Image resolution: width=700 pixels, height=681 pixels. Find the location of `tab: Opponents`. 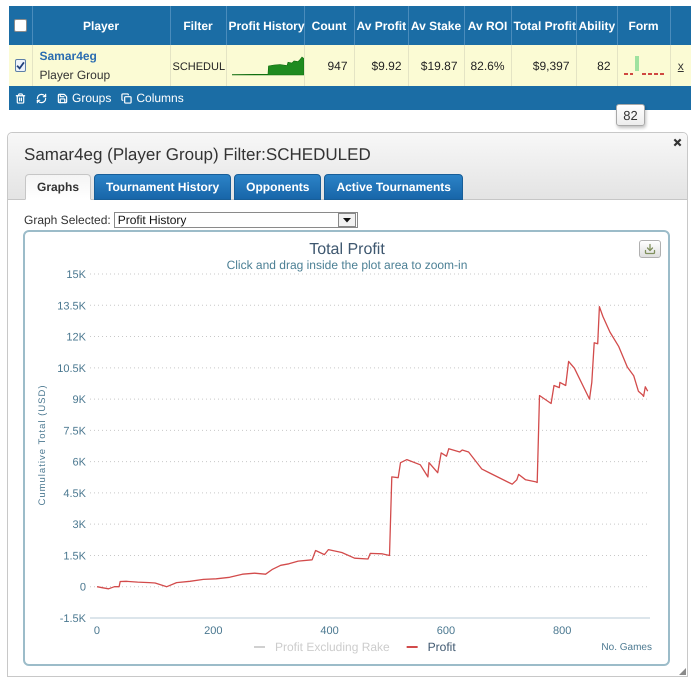

tab: Opponents is located at coordinates (278, 187).